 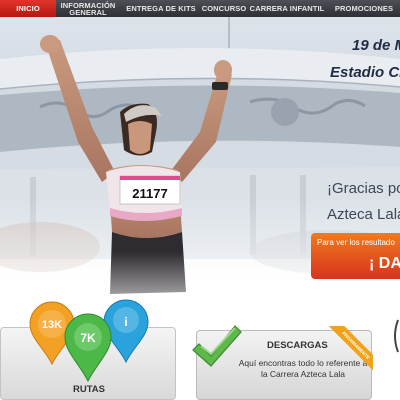 I want to click on nav-item-promociones-label: PROMOCIONES, so click(x=364, y=8).